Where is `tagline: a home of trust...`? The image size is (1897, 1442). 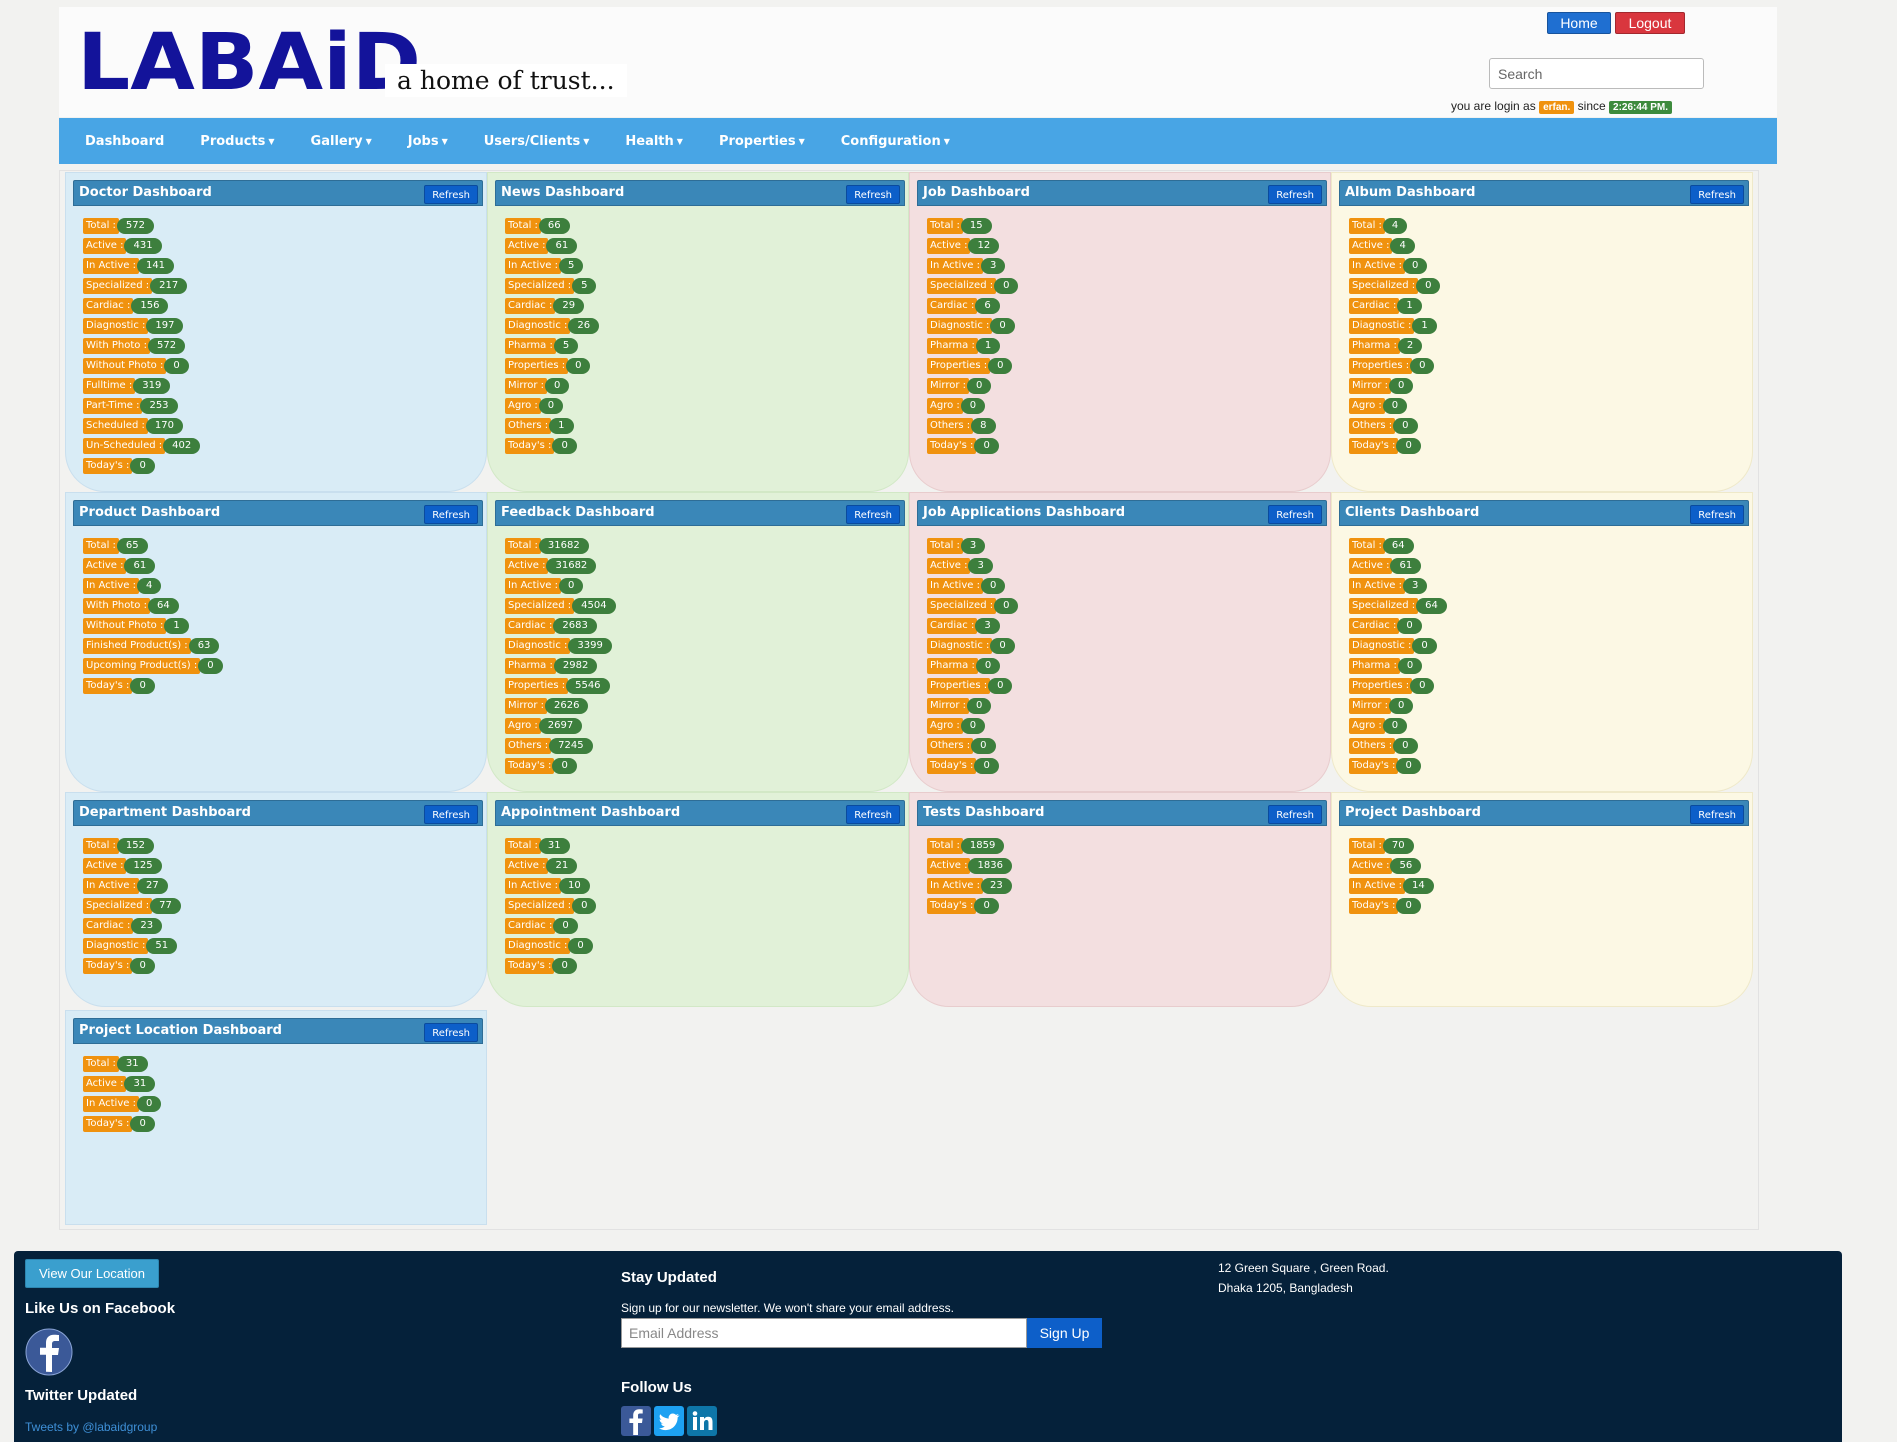 tagline: a home of trust... is located at coordinates (506, 80).